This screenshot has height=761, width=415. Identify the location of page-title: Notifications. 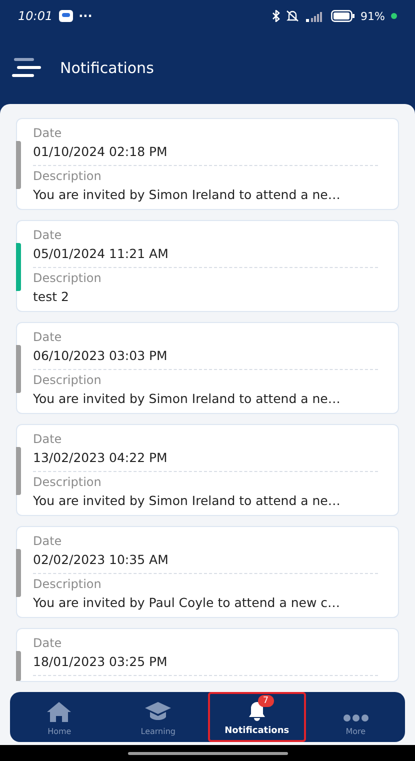
(107, 68).